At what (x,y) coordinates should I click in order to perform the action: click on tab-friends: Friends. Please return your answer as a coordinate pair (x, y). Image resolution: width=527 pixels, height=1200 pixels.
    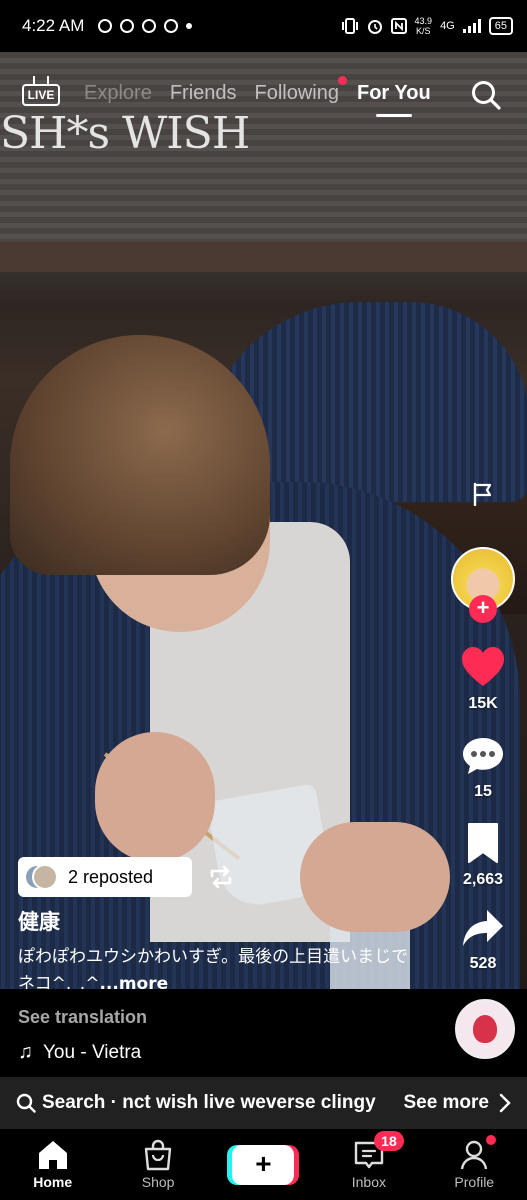
    Looking at the image, I should click on (203, 93).